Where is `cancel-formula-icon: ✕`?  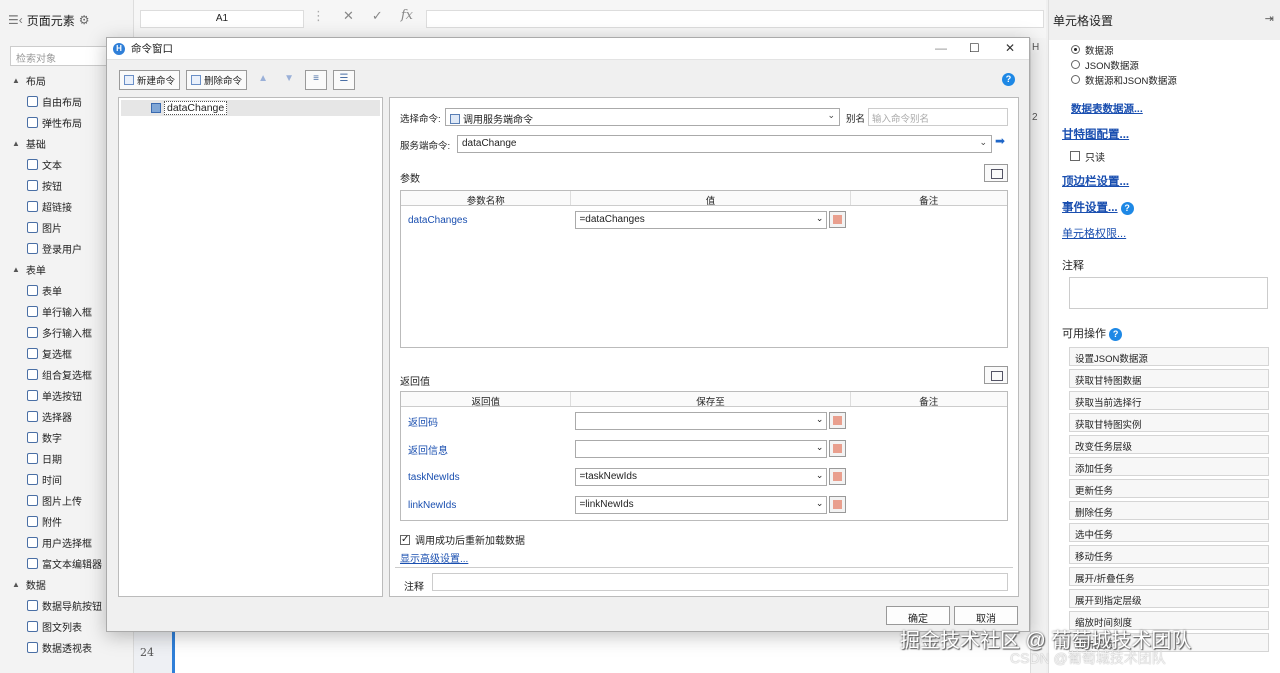 cancel-formula-icon: ✕ is located at coordinates (348, 16).